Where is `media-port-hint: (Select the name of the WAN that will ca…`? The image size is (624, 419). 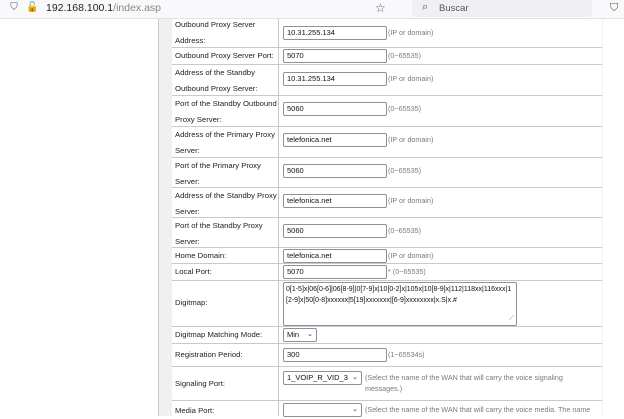 media-port-hint: (Select the name of the WAN that will ca… is located at coordinates (478, 409).